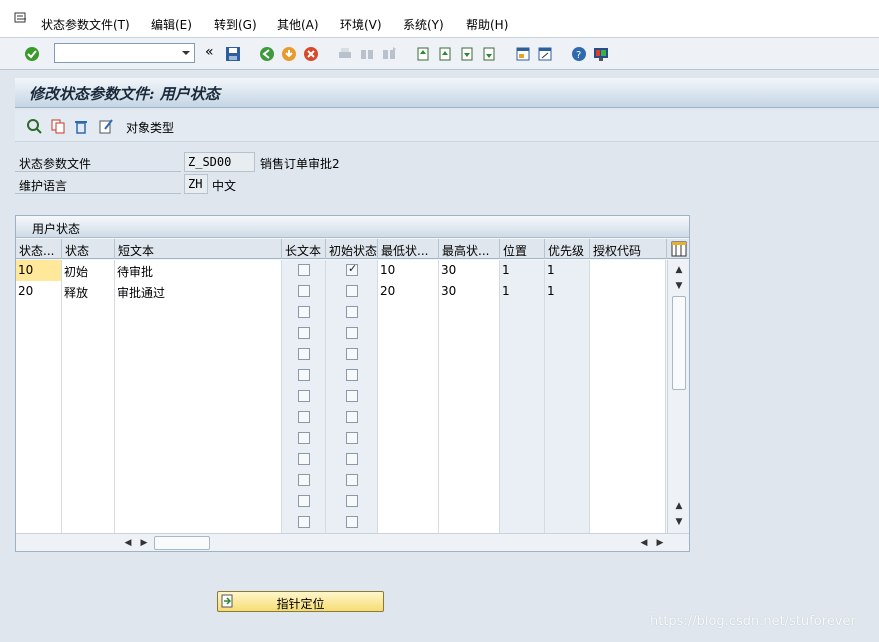 This screenshot has width=879, height=642. Describe the element at coordinates (679, 522) in the screenshot. I see `scroll-down-end-icon: ▼` at that location.